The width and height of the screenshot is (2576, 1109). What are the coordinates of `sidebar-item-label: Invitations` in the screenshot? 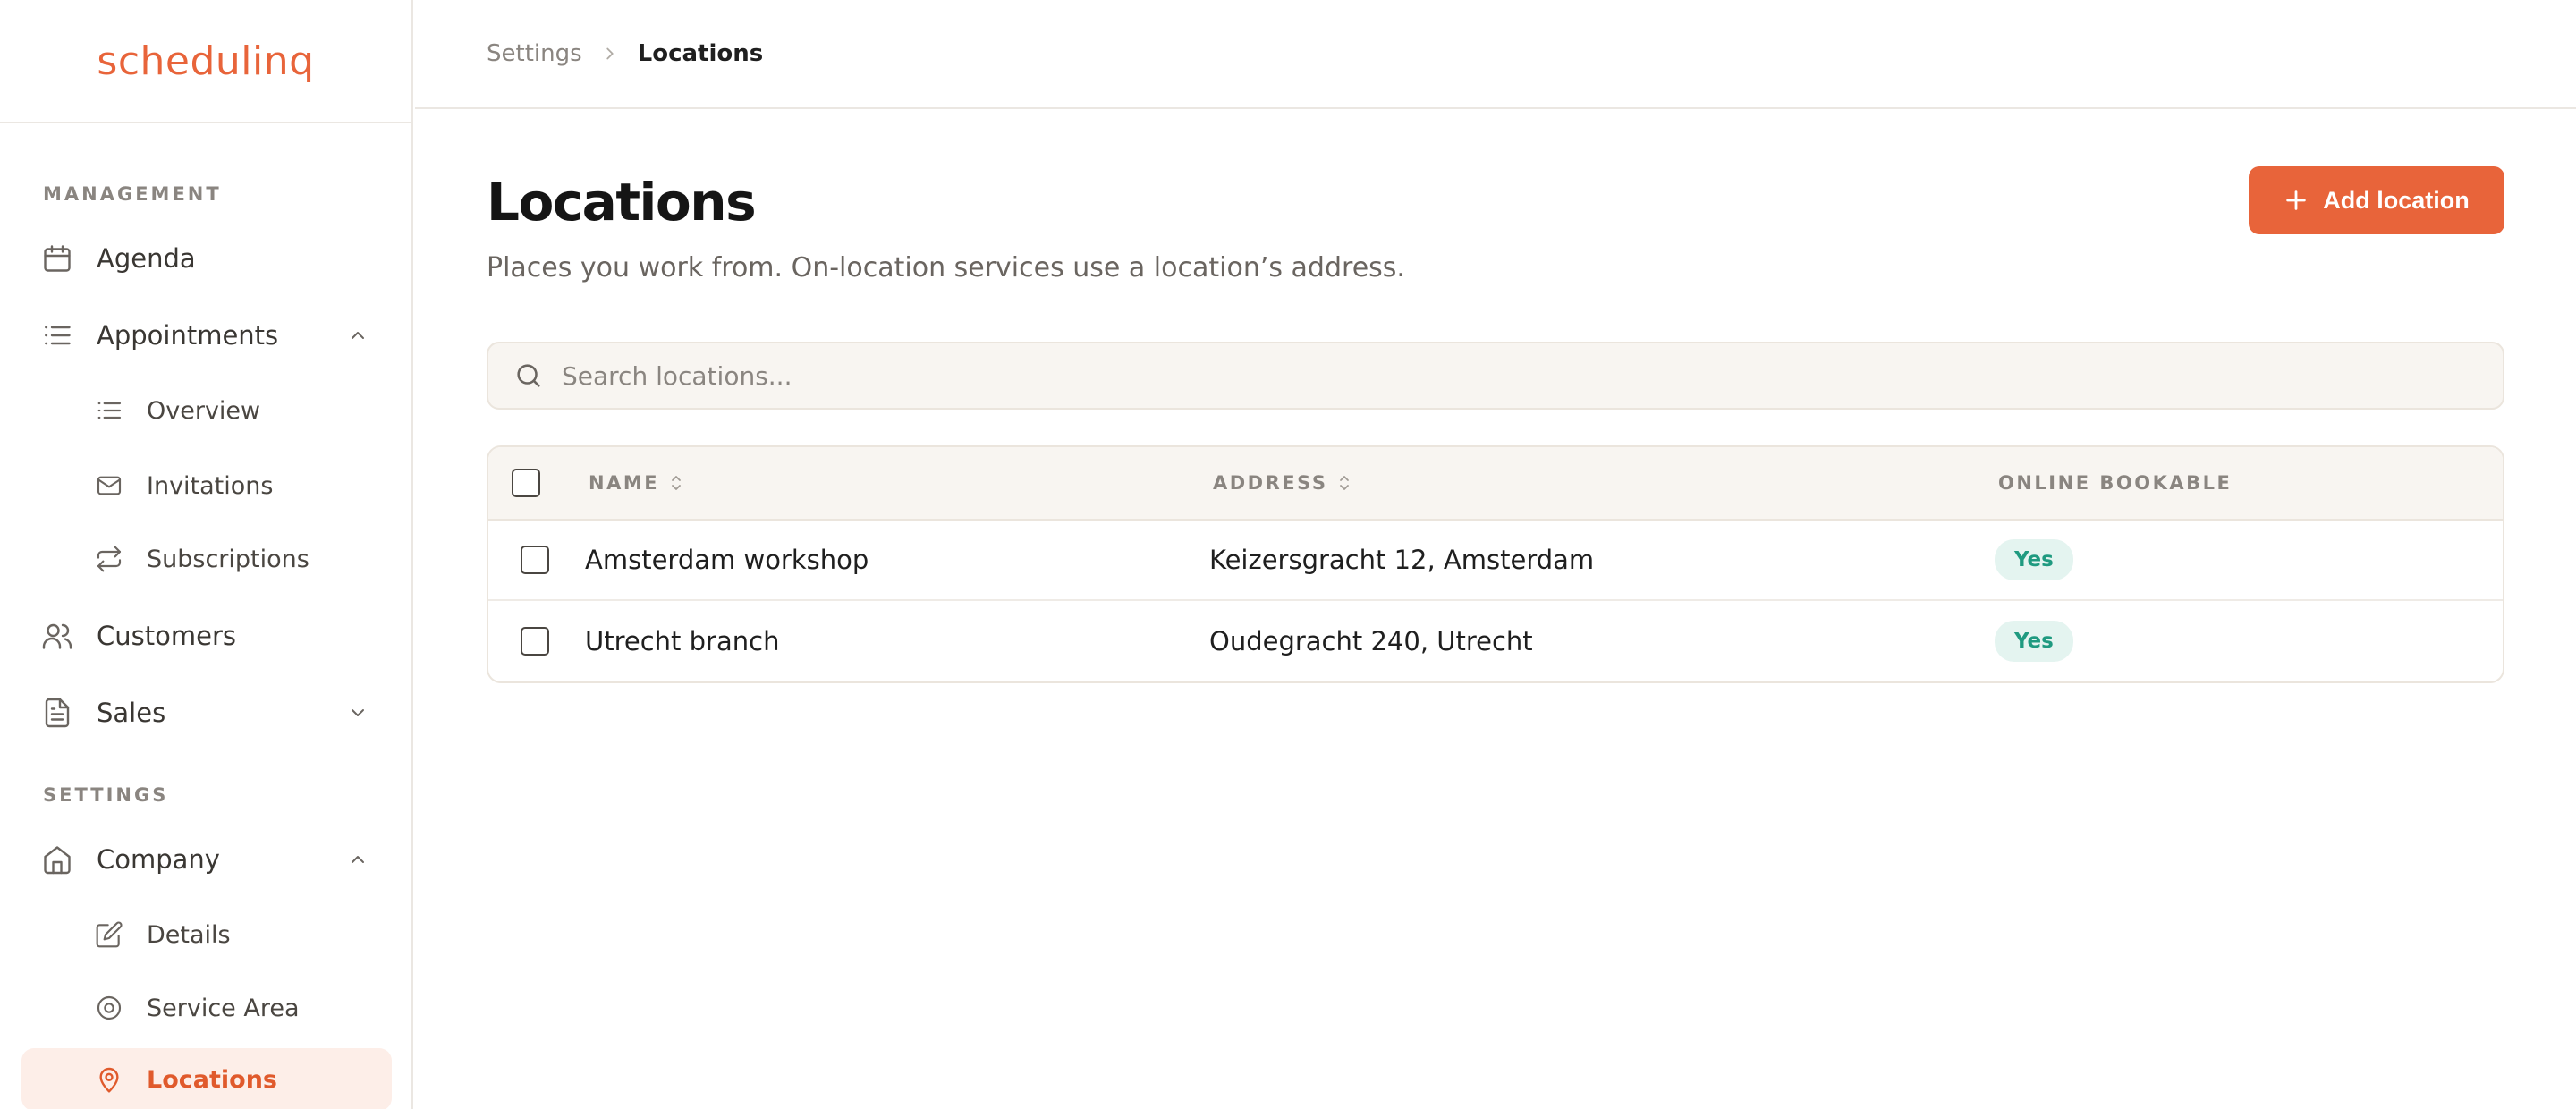 It's located at (210, 485).